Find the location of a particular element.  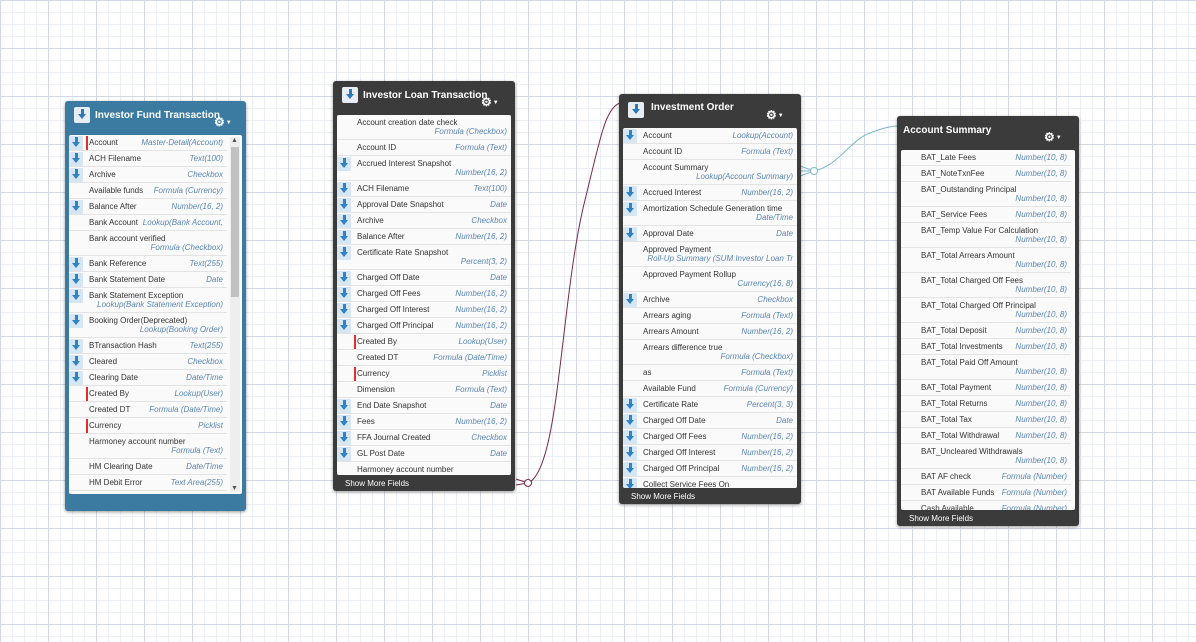

field-row: Certificate Rate Snapshot Percent(3, 2) is located at coordinates (424, 257).